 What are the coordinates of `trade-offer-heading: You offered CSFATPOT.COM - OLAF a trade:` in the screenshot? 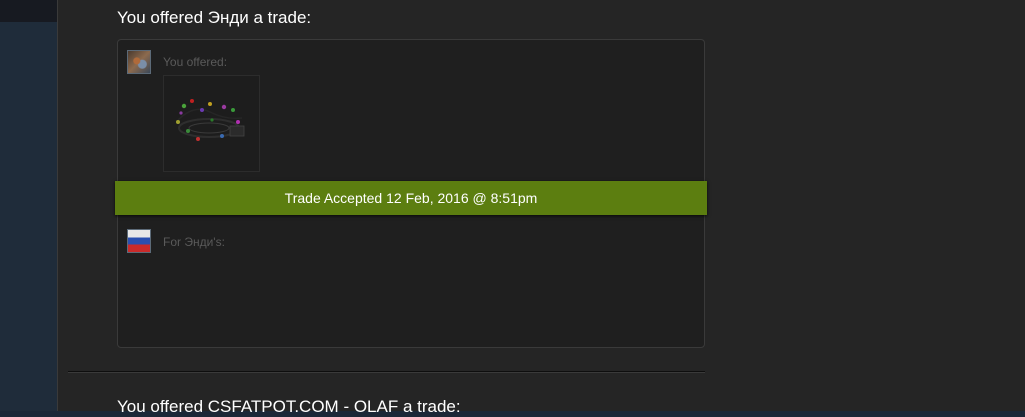 It's located at (289, 406).